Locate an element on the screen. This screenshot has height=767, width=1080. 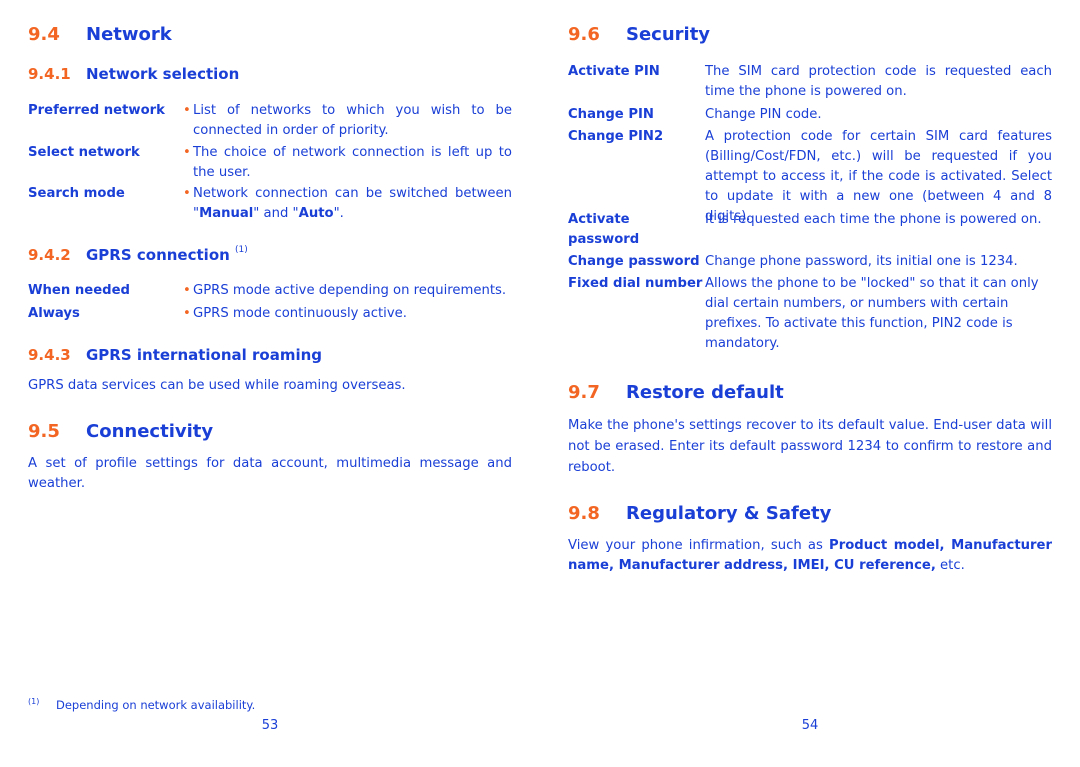
section-number: 9.4 is located at coordinates (44, 34).